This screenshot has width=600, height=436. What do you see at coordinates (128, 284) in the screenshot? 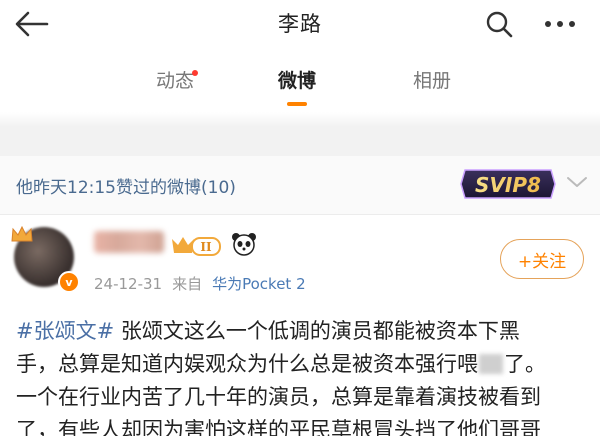
I see `post-date: 24-12-31` at bounding box center [128, 284].